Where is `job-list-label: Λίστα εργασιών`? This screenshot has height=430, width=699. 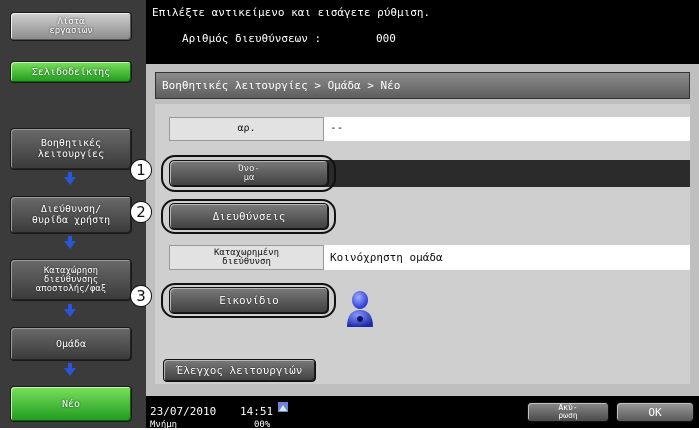 job-list-label: Λίστα εργασιών is located at coordinates (71, 26).